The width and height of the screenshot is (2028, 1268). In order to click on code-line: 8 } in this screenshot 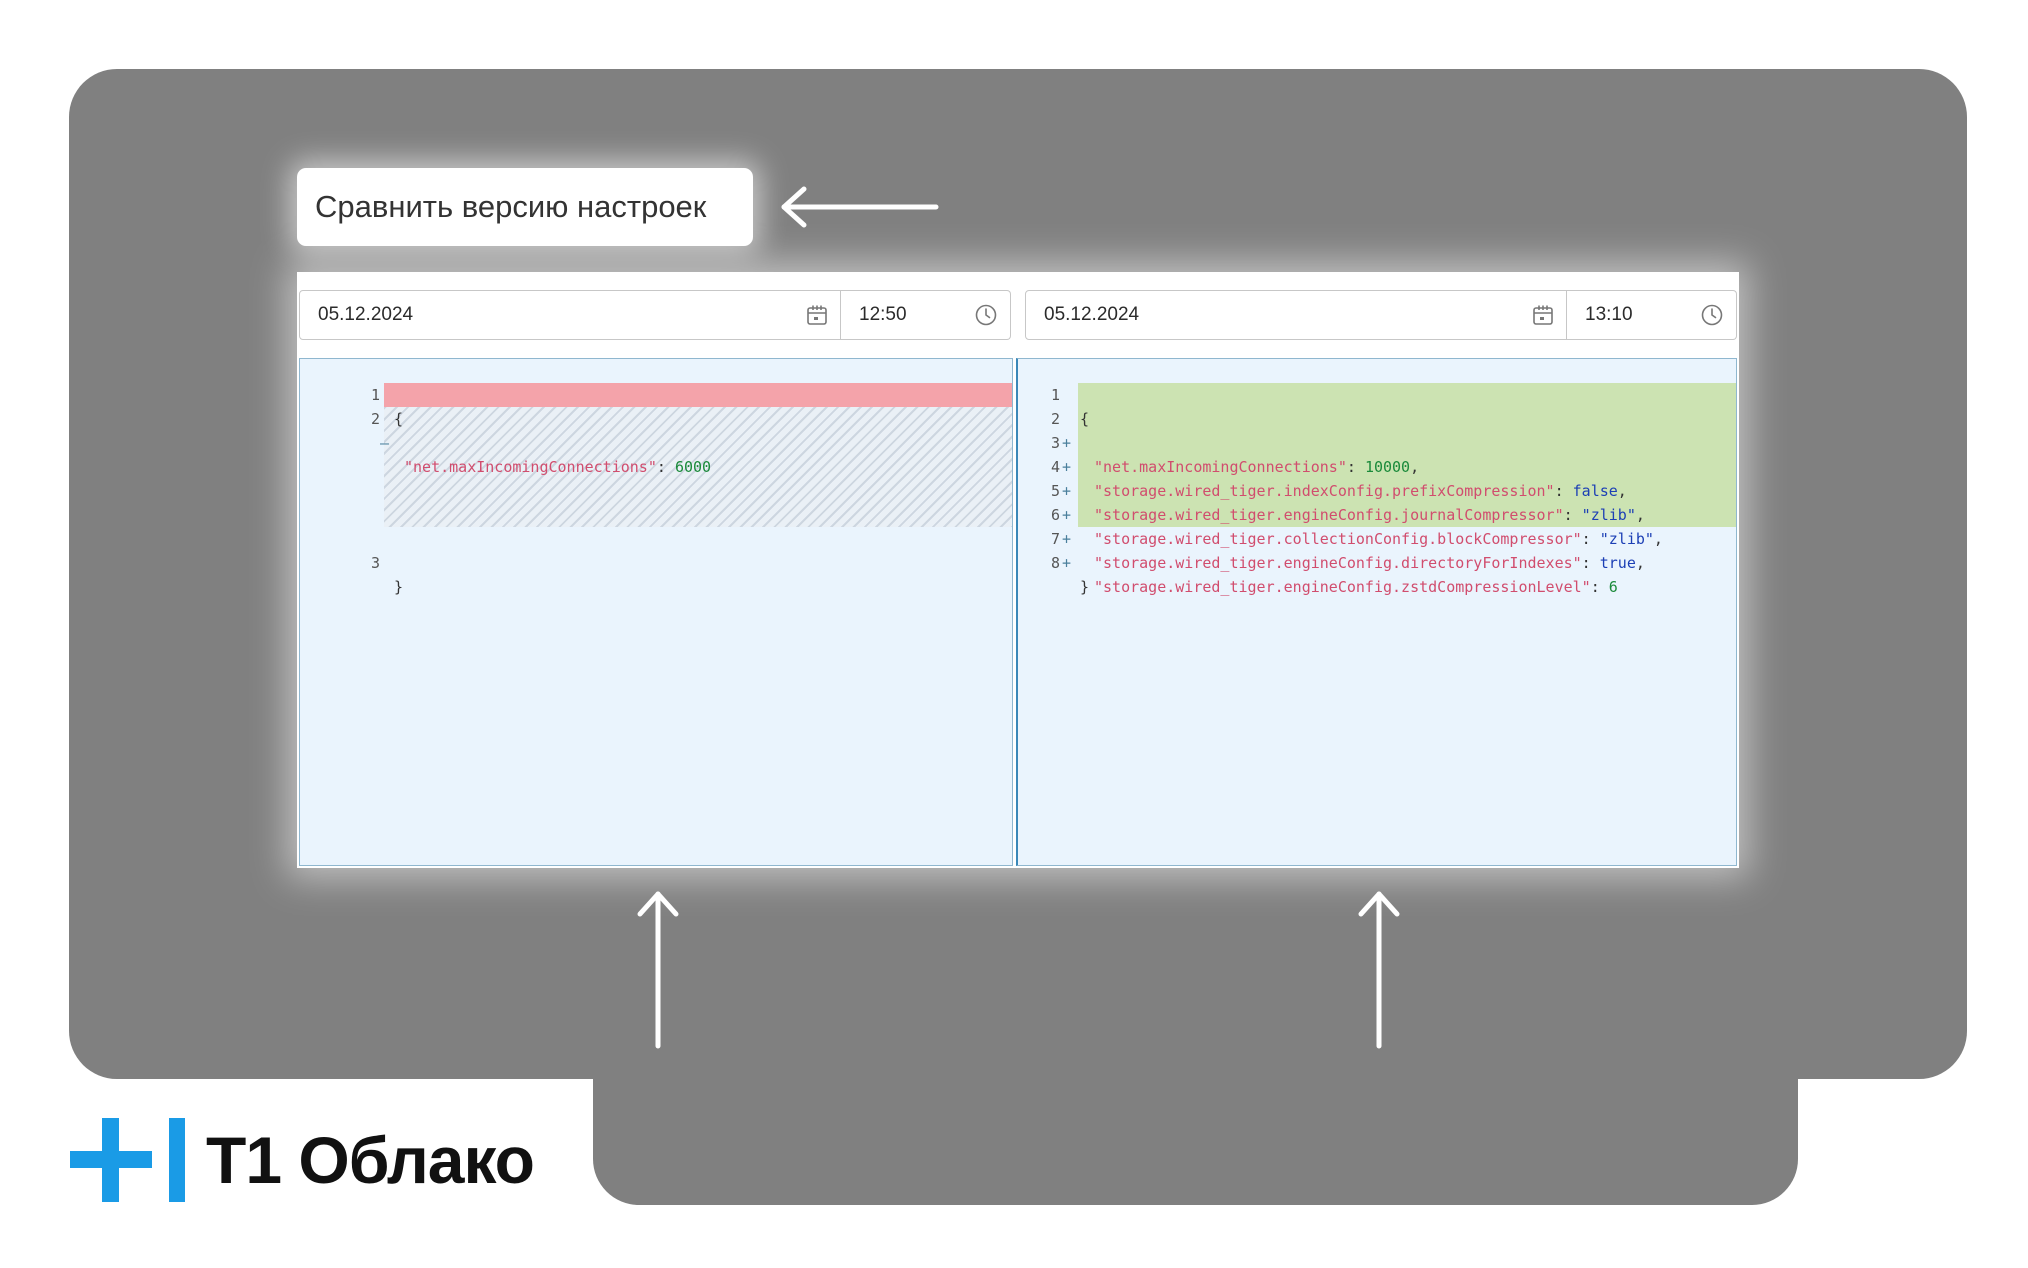, I will do `click(1053, 561)`.